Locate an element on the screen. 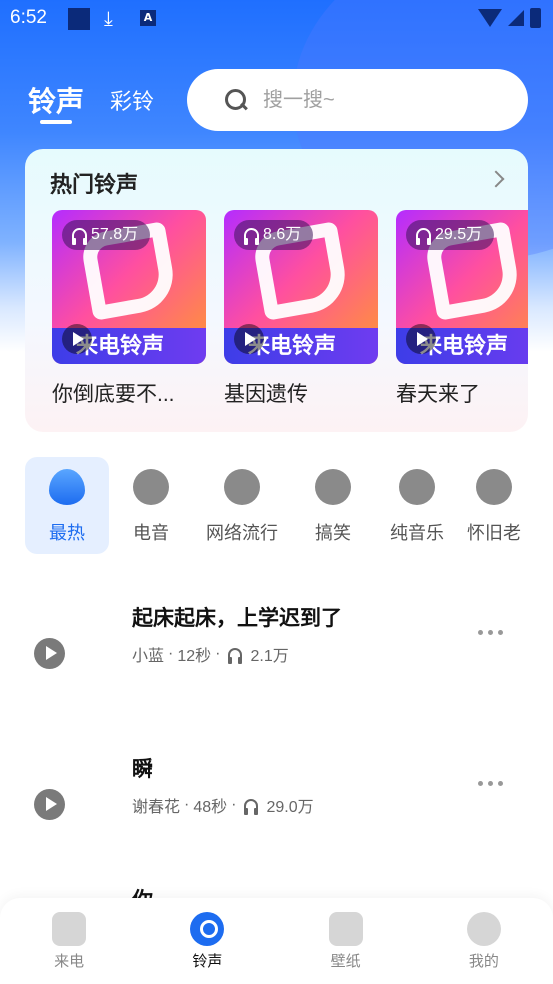 The image size is (553, 984). bottom-nav: 来电 铃声 壁纸 我的 is located at coordinates (276, 941).